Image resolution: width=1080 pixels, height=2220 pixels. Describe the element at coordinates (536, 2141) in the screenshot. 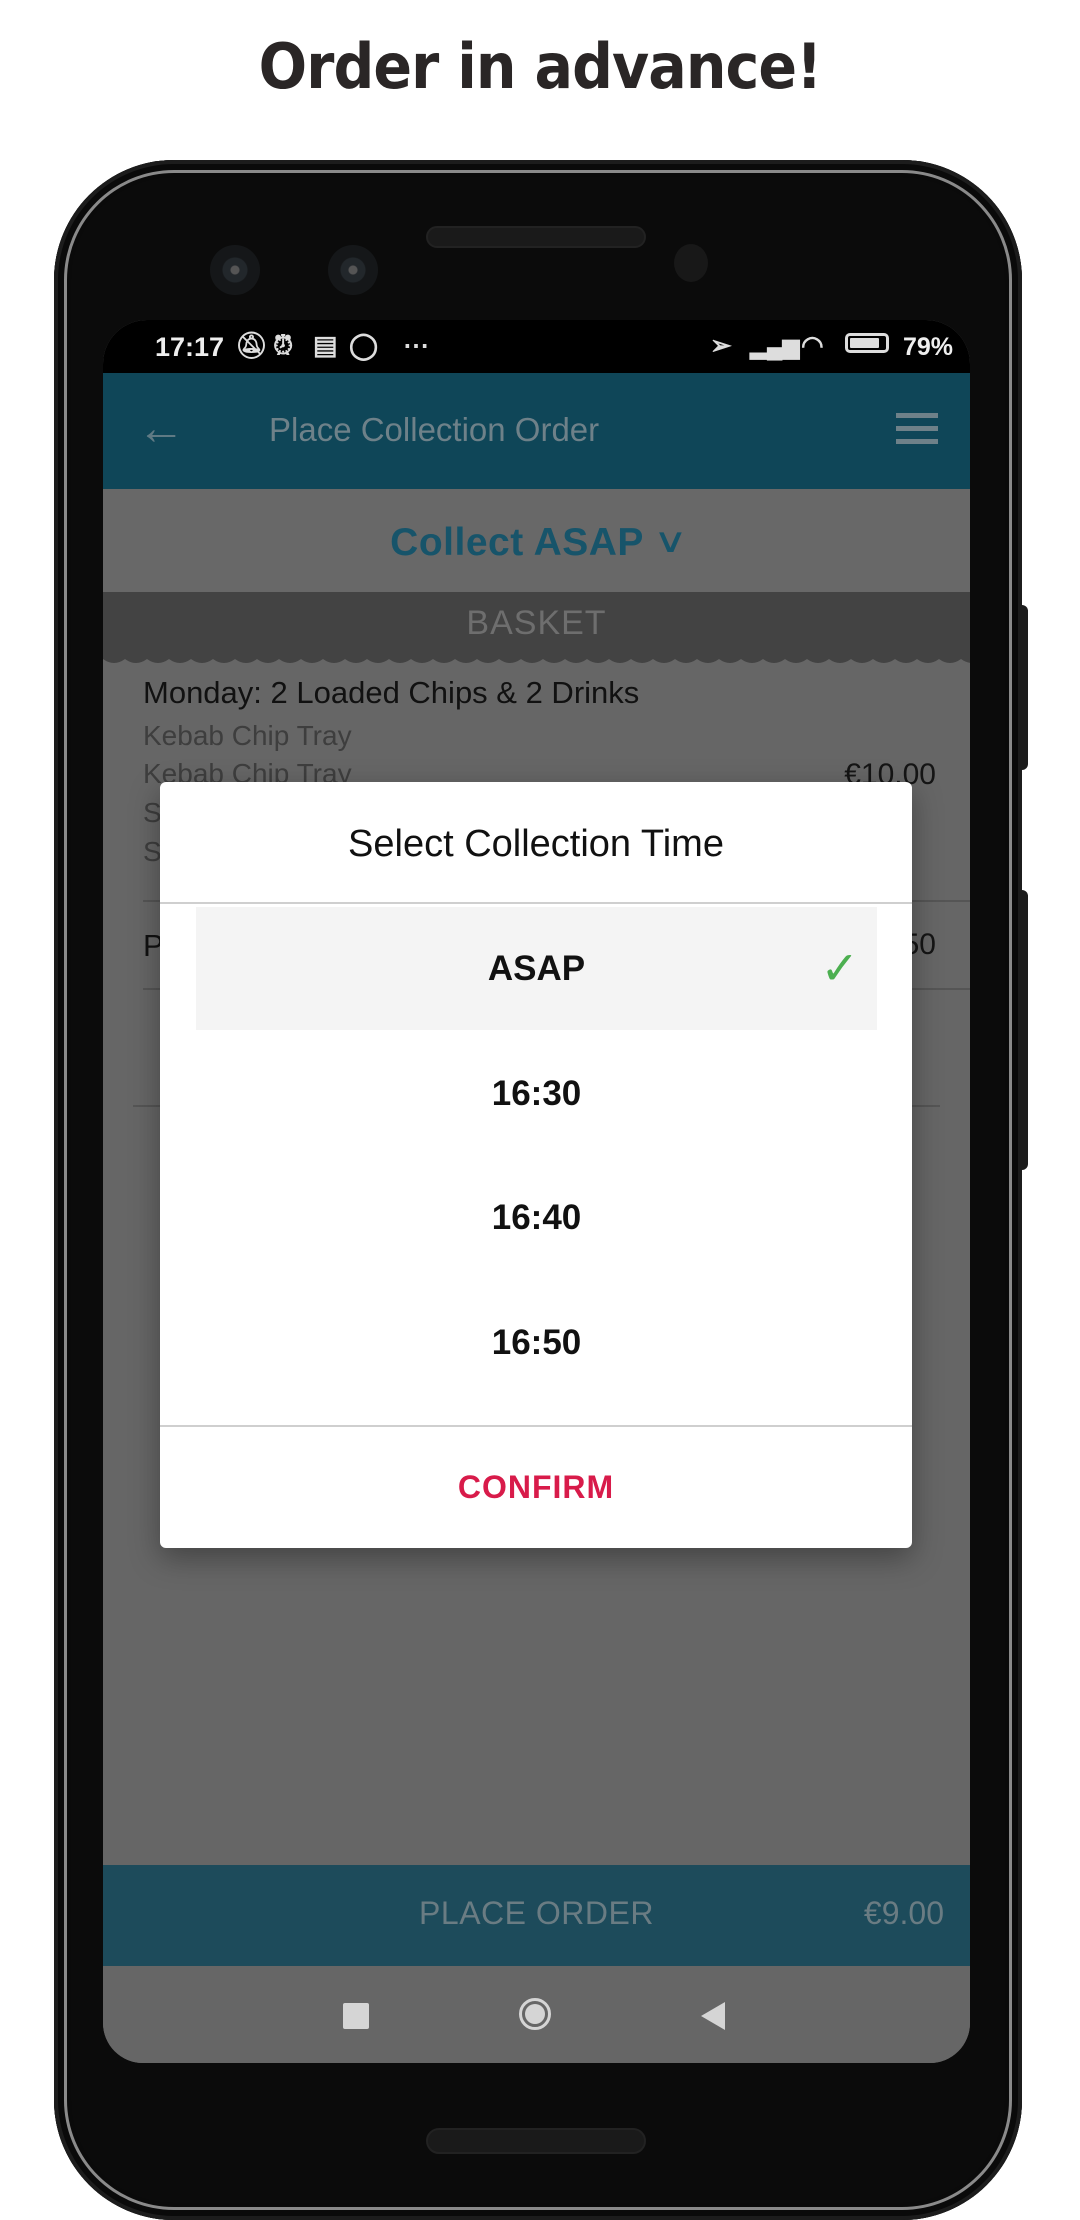

I see `bottom-speaker` at that location.